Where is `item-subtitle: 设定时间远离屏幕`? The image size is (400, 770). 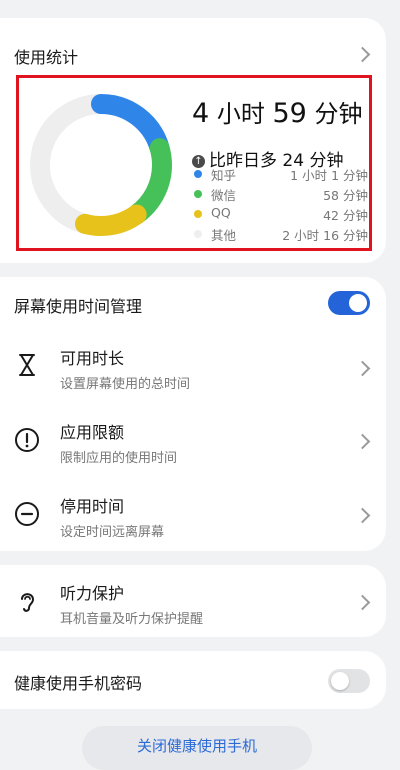 item-subtitle: 设定时间远离屏幕 is located at coordinates (112, 532).